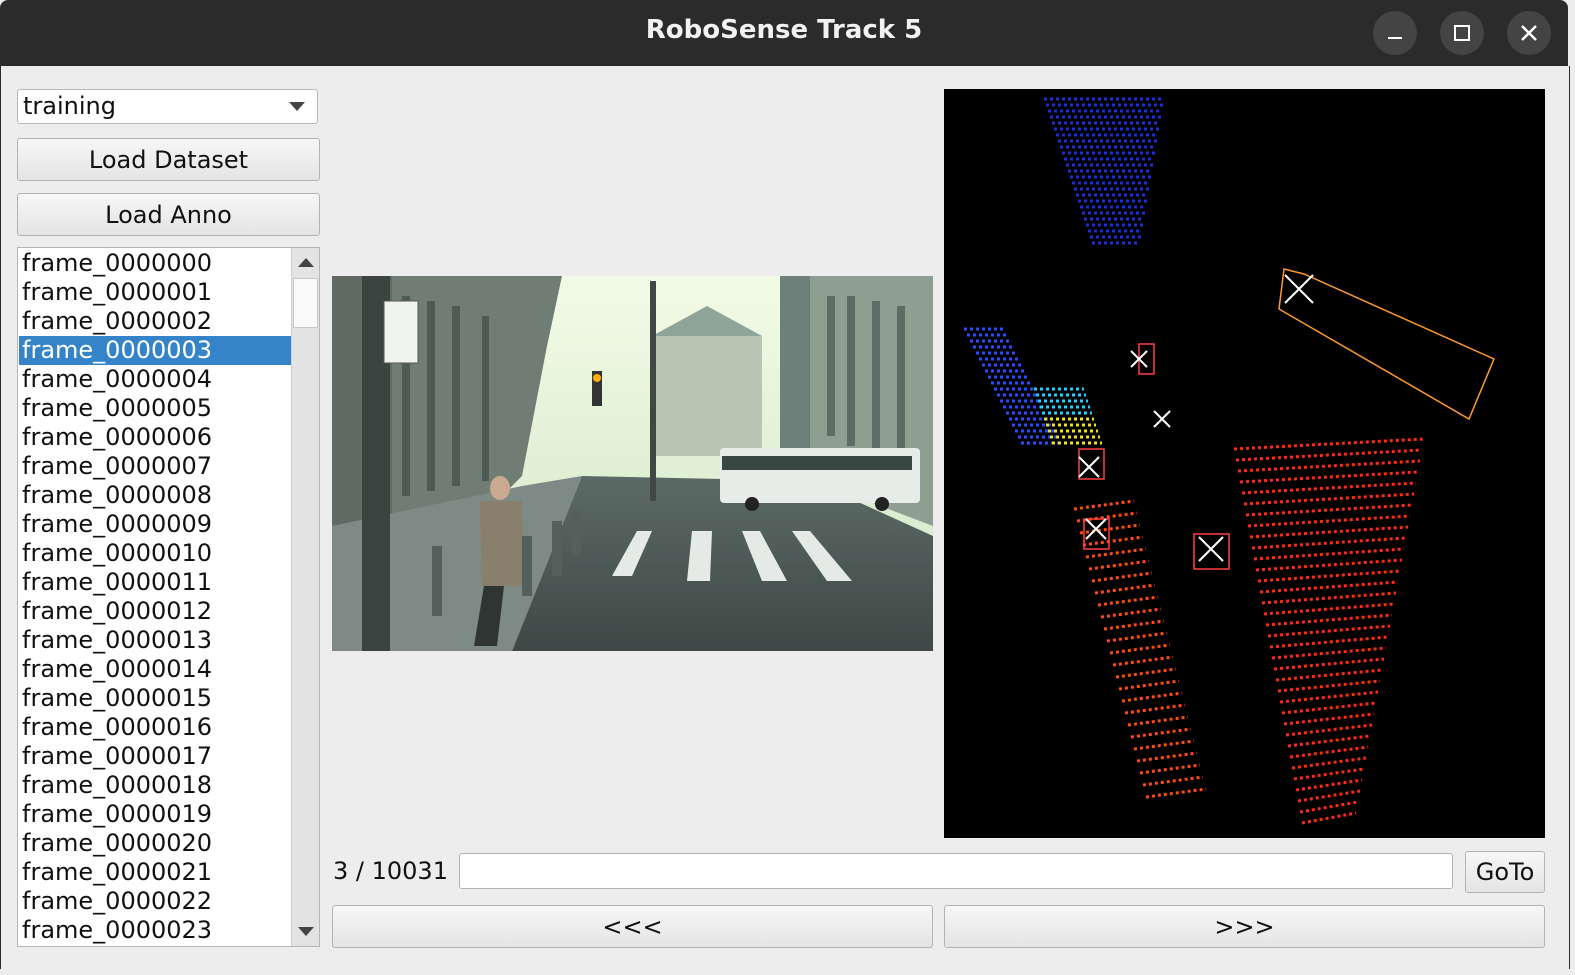 Image resolution: width=1575 pixels, height=975 pixels. I want to click on load-dataset-button: Load Dataset, so click(168, 159).